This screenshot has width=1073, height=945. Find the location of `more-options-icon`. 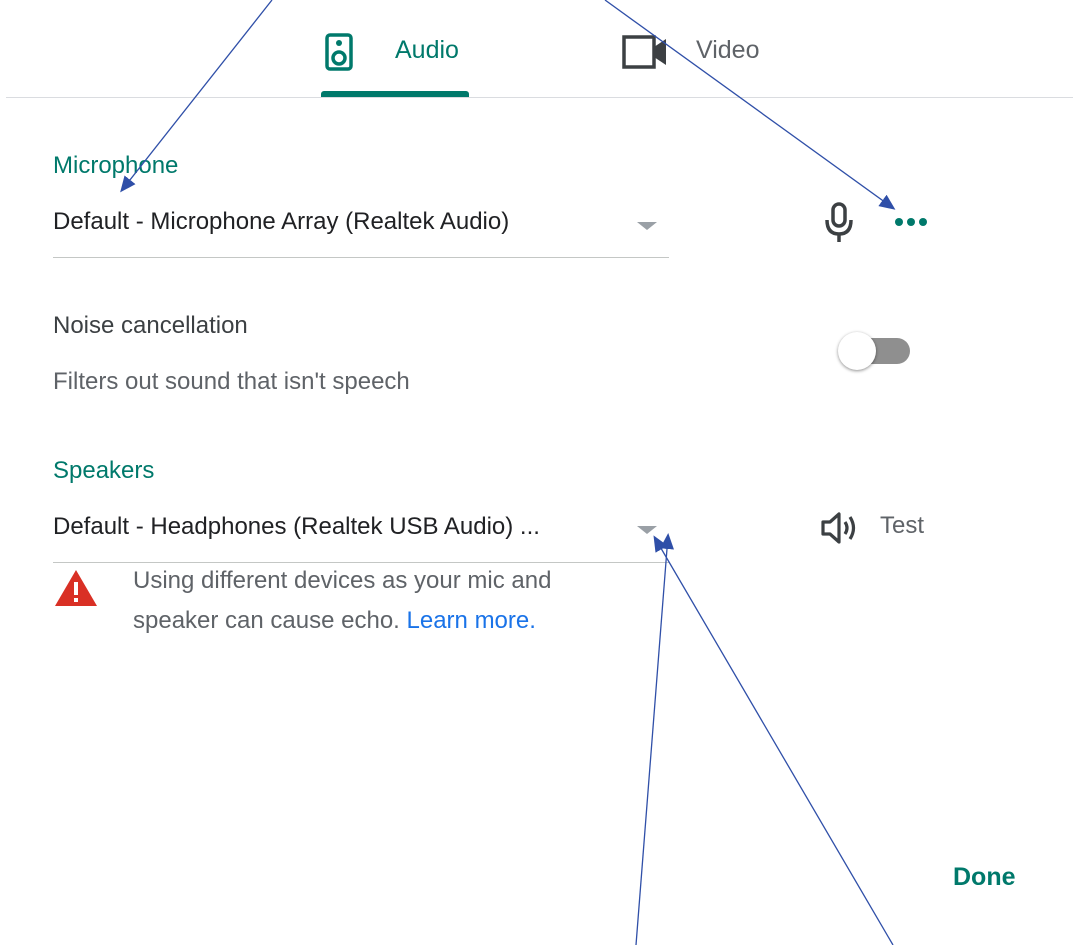

more-options-icon is located at coordinates (912, 222).